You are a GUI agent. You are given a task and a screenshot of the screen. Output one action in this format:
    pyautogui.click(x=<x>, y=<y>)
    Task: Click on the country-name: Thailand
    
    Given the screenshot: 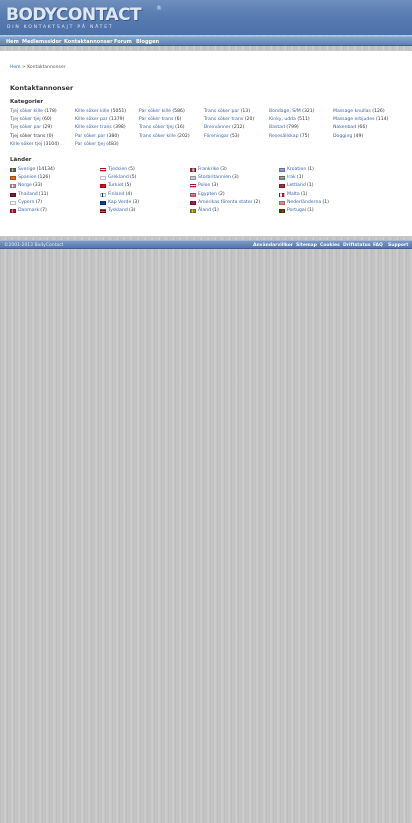 What is the action you would take?
    pyautogui.click(x=28, y=195)
    